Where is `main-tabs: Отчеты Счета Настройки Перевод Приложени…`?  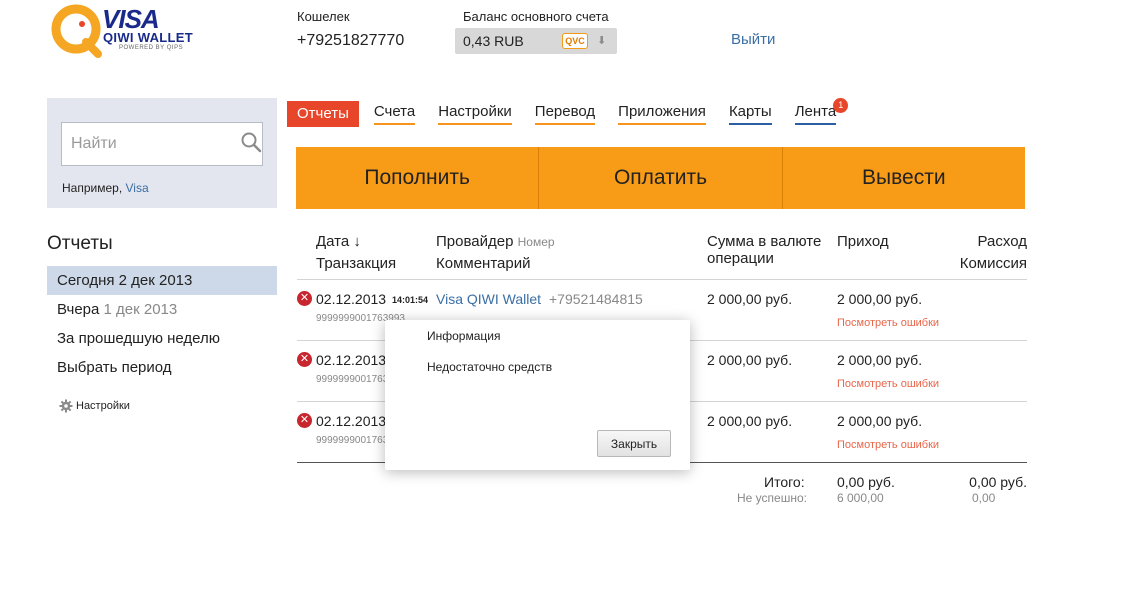 main-tabs: Отчеты Счета Настройки Перевод Приложени… is located at coordinates (573, 112).